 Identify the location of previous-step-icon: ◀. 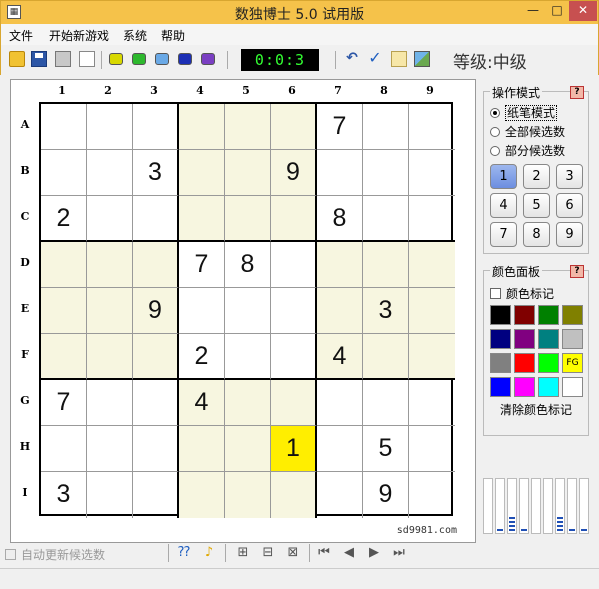
(349, 553).